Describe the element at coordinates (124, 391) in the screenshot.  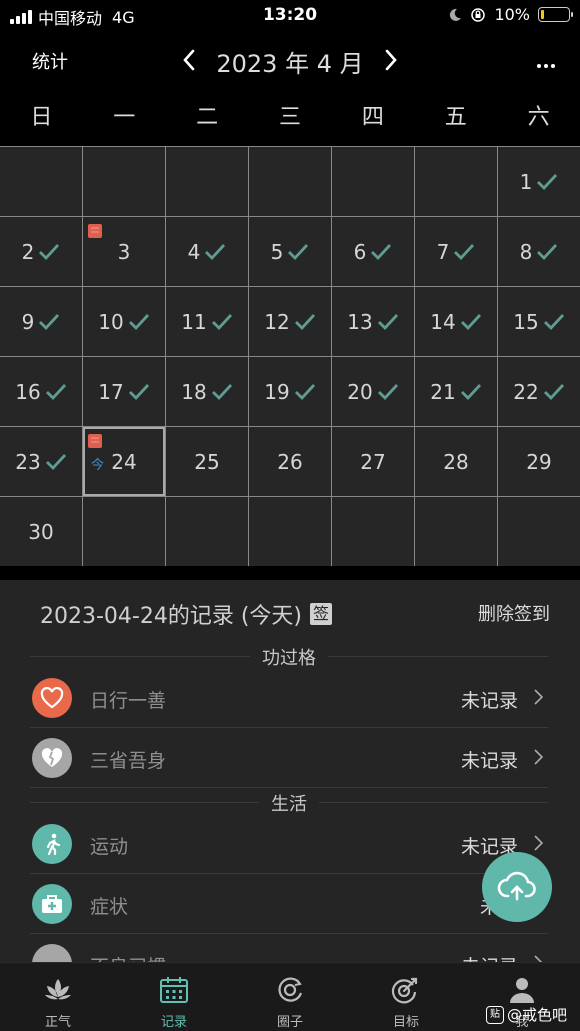
I see `calendar-day: 17` at that location.